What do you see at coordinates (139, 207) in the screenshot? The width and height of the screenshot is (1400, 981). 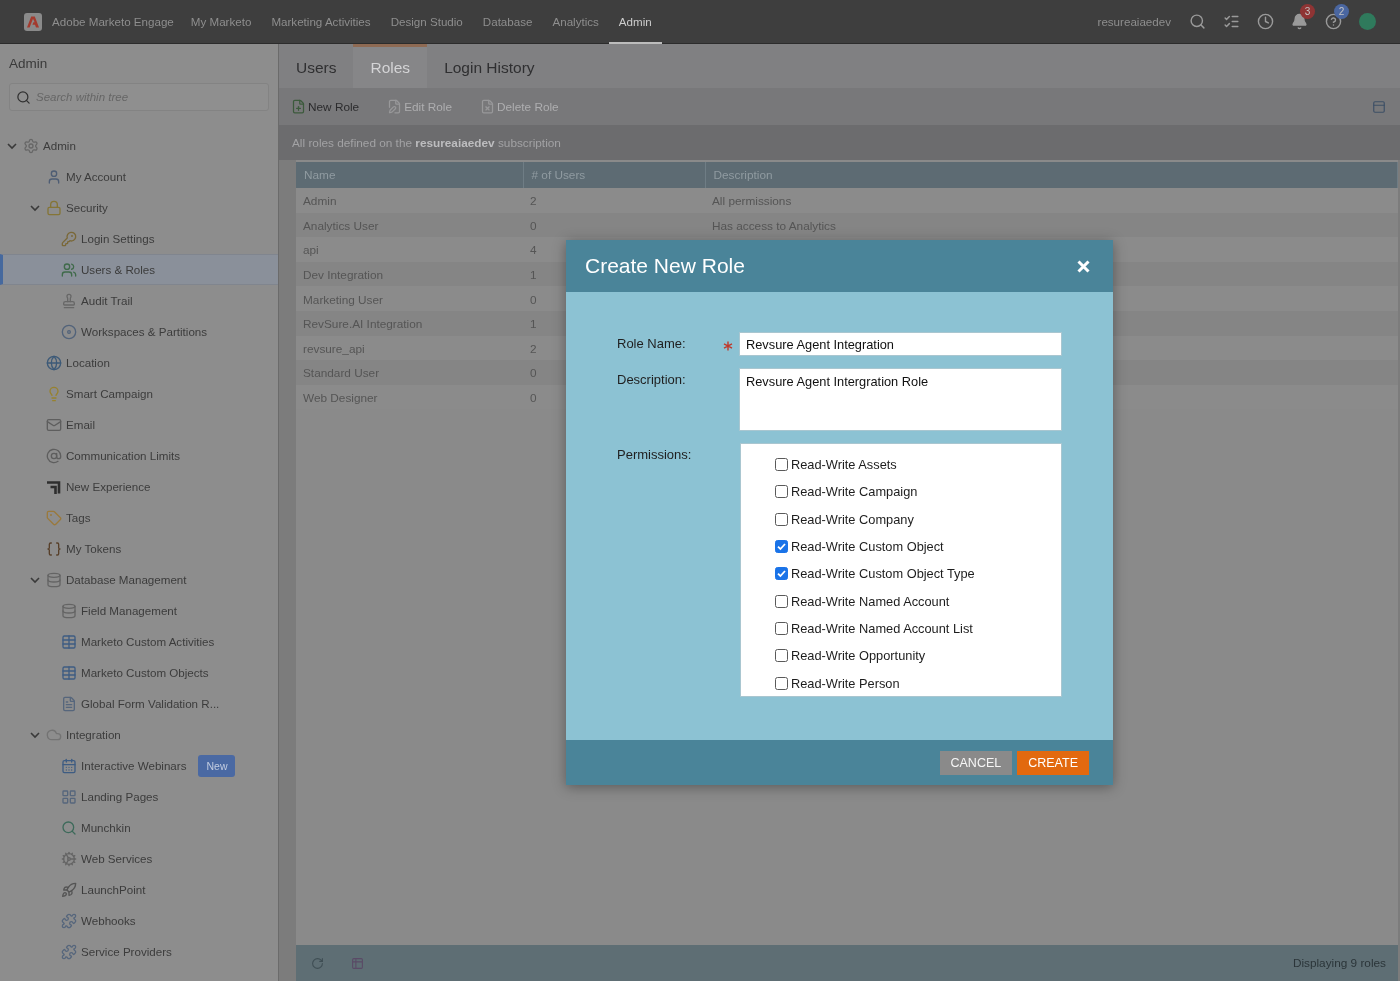 I see `tree-item: Security` at bounding box center [139, 207].